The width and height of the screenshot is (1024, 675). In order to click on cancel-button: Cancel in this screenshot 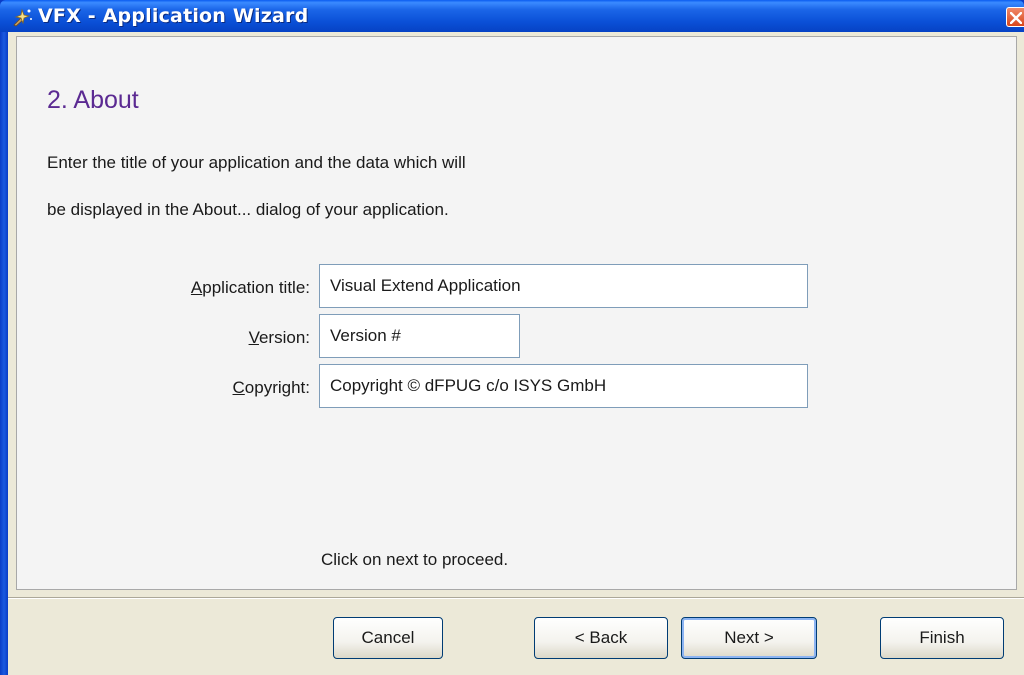, I will do `click(388, 638)`.